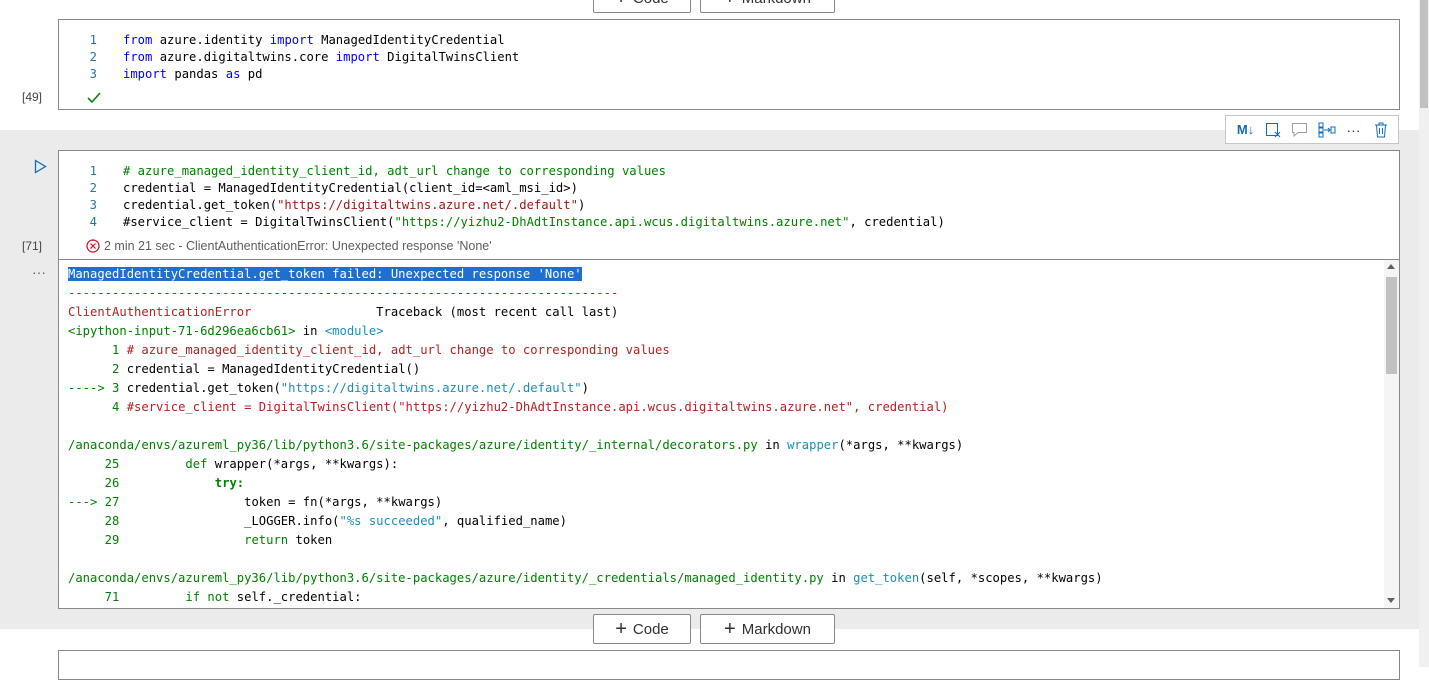  I want to click on error-icon, so click(93, 246).